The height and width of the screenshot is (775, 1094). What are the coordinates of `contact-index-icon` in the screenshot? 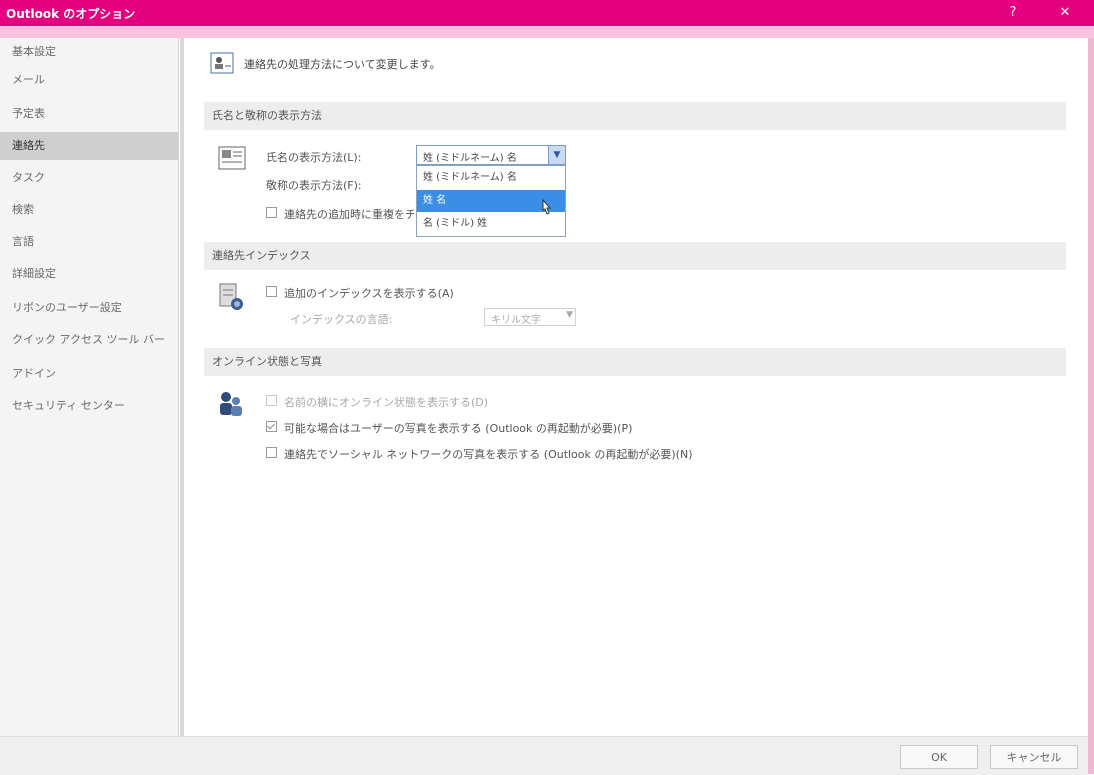 It's located at (232, 298).